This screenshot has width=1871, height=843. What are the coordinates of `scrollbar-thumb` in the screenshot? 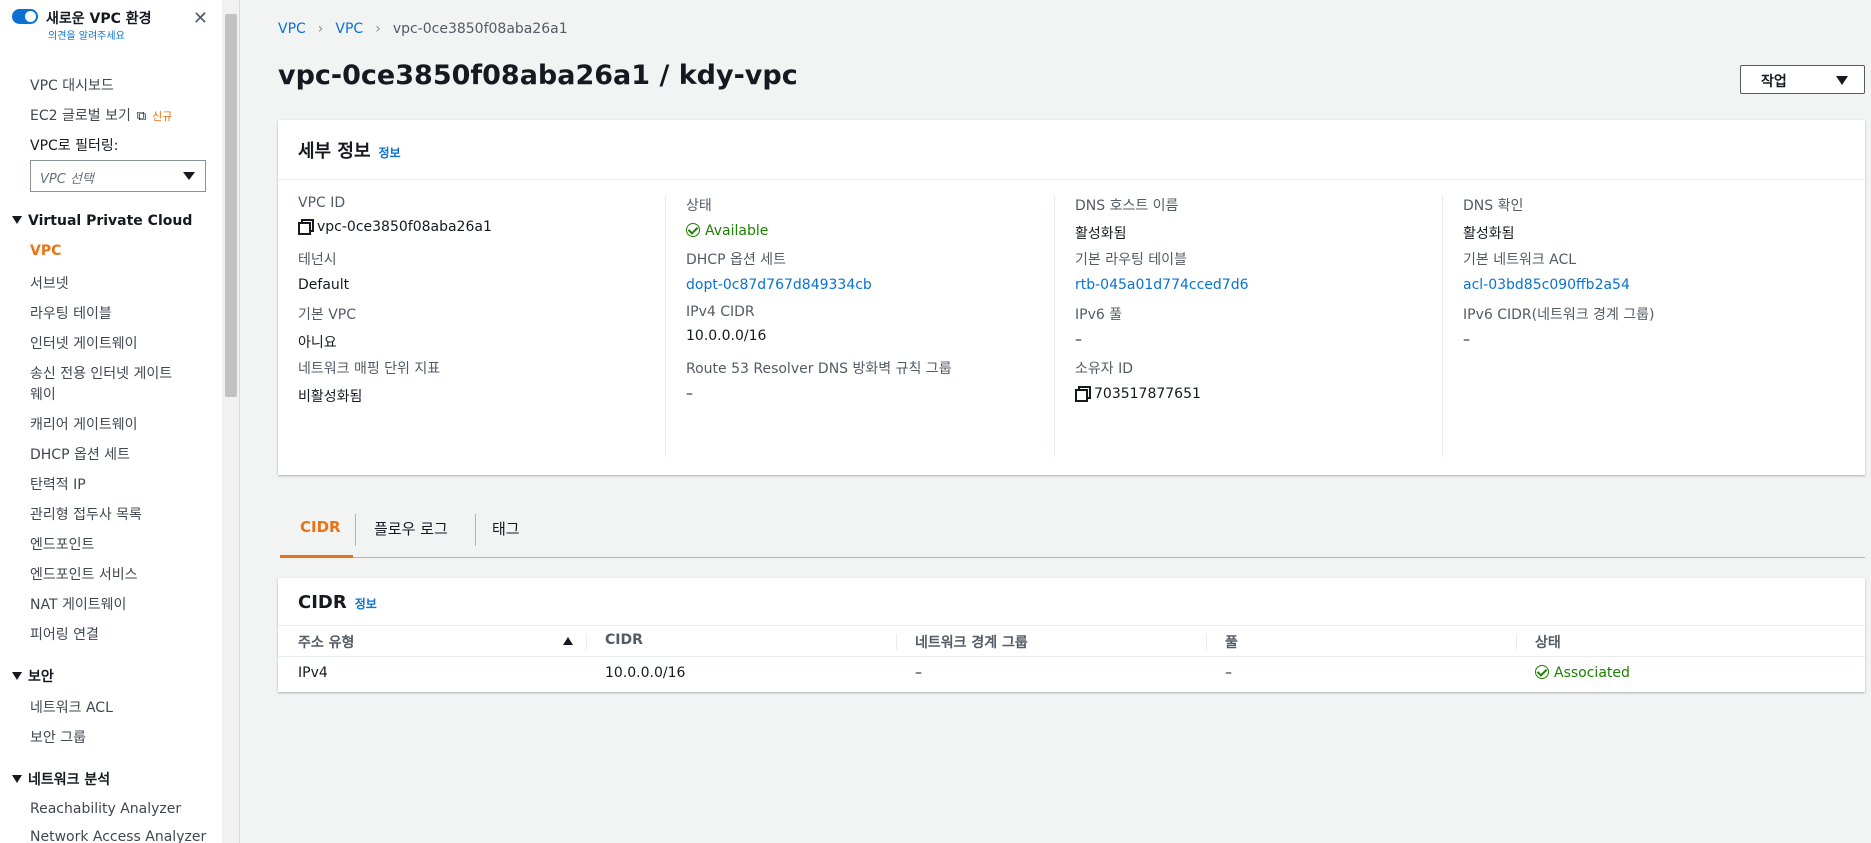 It's located at (231, 205).